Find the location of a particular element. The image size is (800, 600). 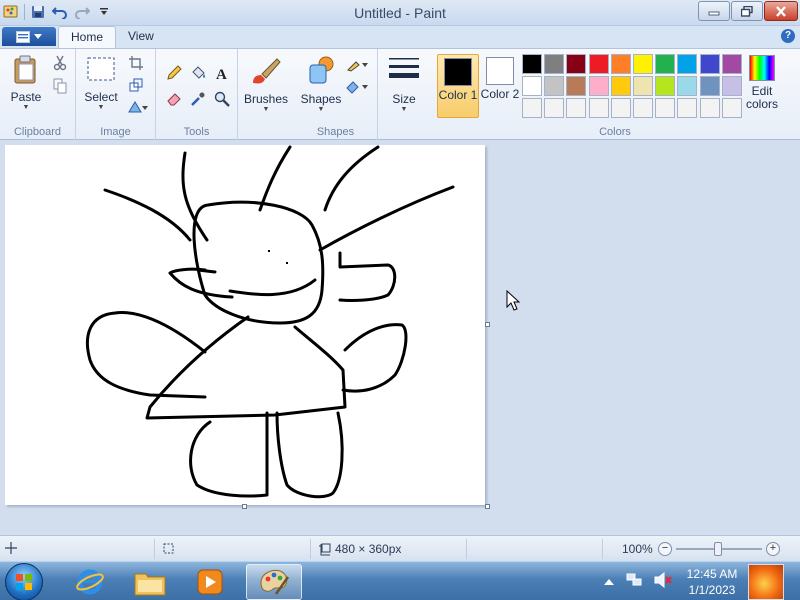

clock-time: 12:45 AM is located at coordinates (712, 574).